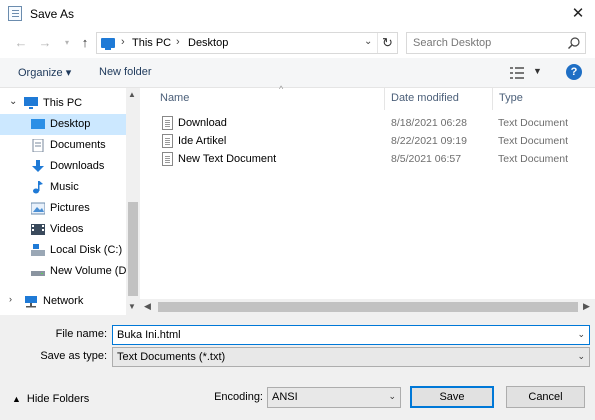  What do you see at coordinates (334, 397) in the screenshot?
I see `encoding-select: ANSI ⌄` at bounding box center [334, 397].